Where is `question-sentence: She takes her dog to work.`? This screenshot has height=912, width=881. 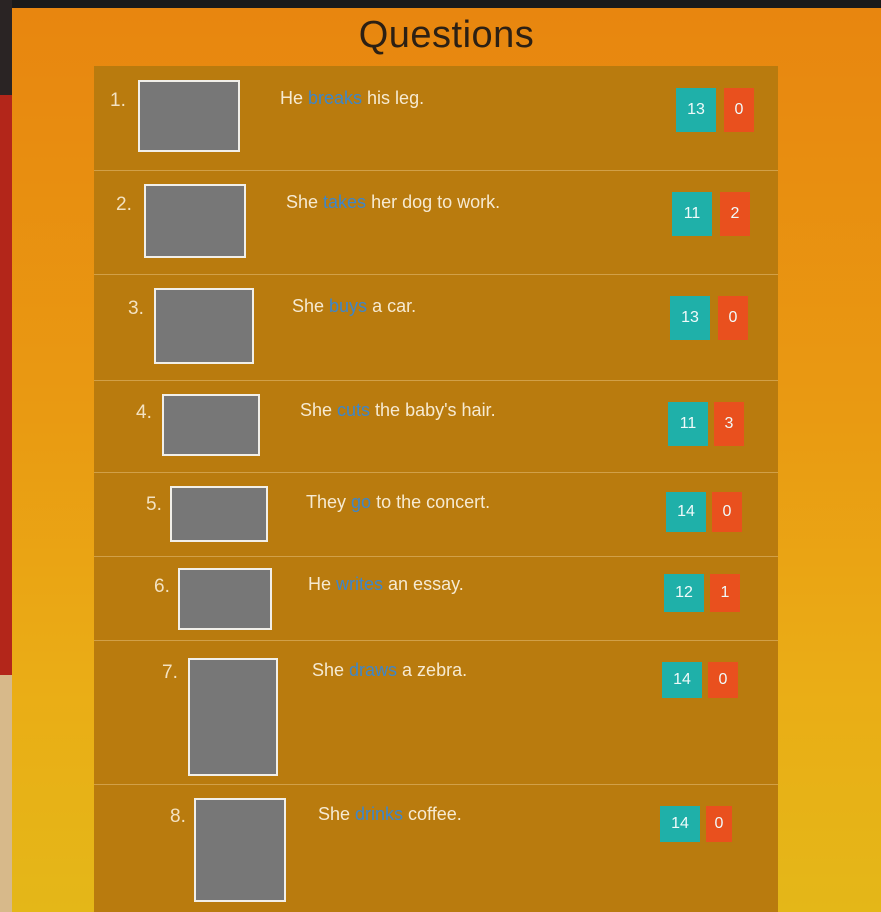
question-sentence: She takes her dog to work. is located at coordinates (393, 202).